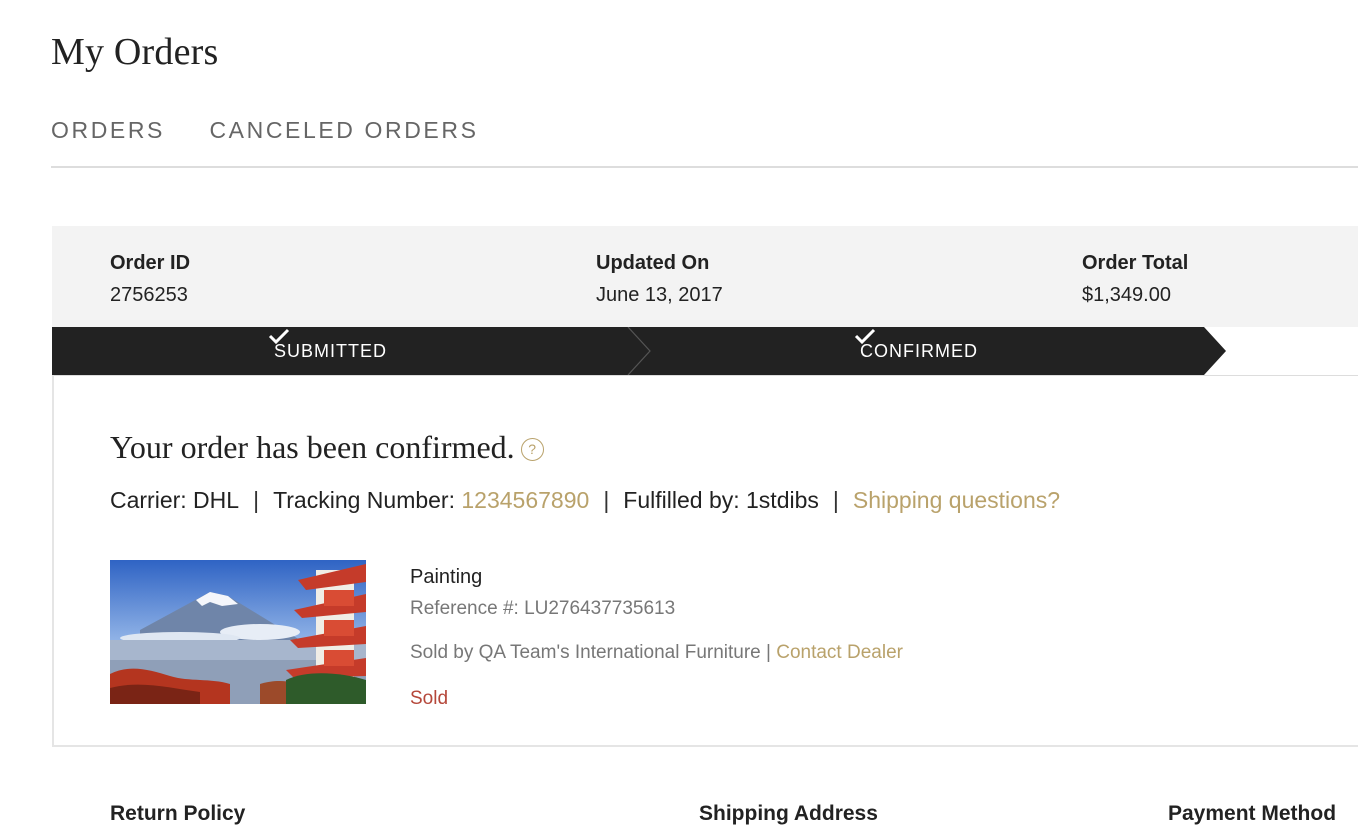 The width and height of the screenshot is (1358, 834). Describe the element at coordinates (149, 295) in the screenshot. I see `order-id-value: 2756253` at that location.